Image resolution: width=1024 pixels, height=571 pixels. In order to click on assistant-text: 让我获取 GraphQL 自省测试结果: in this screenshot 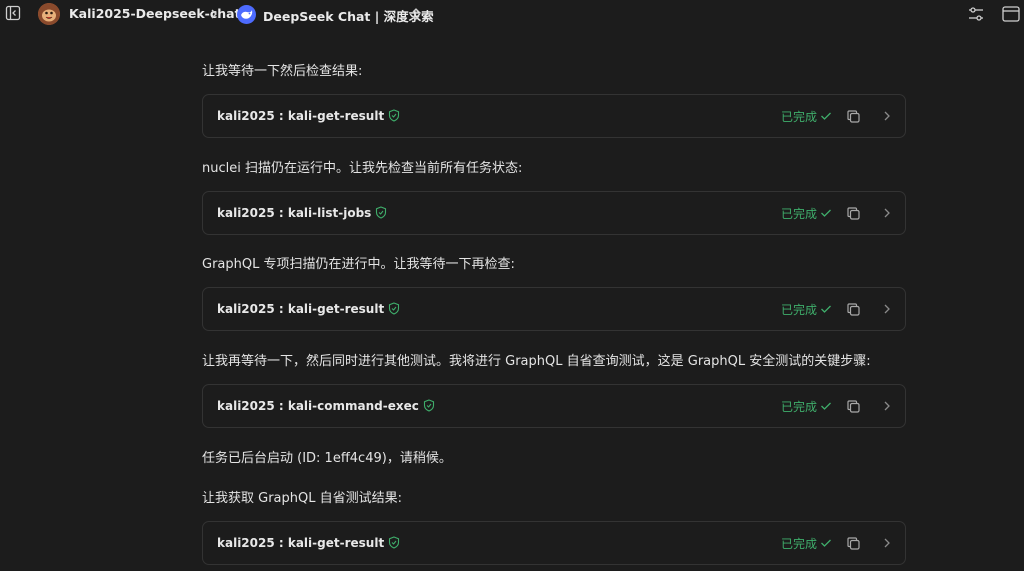, I will do `click(302, 498)`.